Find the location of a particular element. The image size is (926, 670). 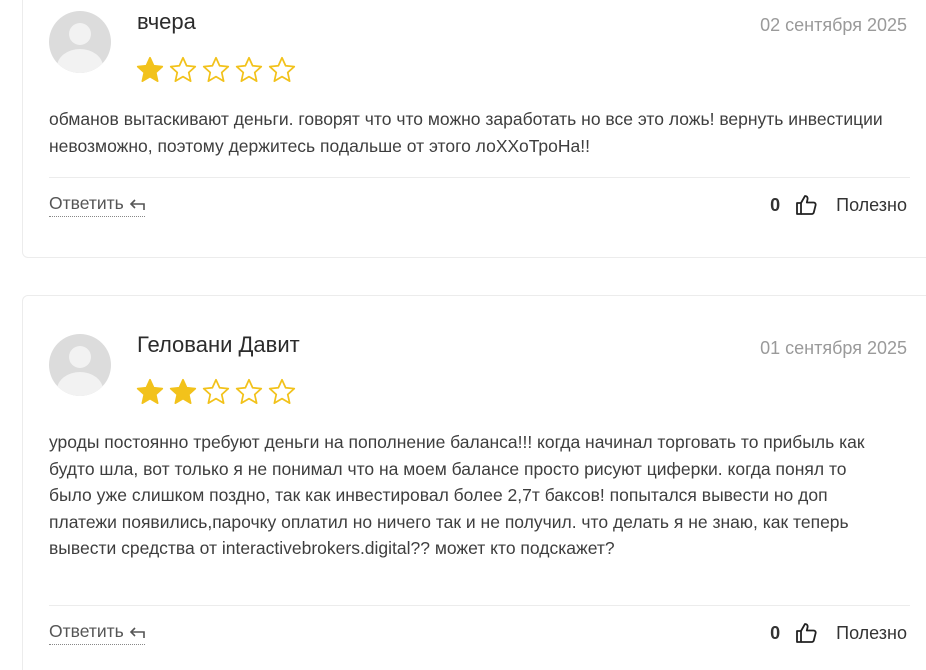

review-author: вчера is located at coordinates (166, 21).